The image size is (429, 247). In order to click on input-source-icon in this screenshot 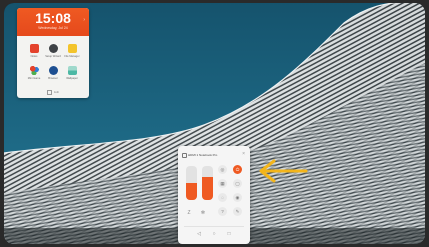, I will do `click(184, 155)`.